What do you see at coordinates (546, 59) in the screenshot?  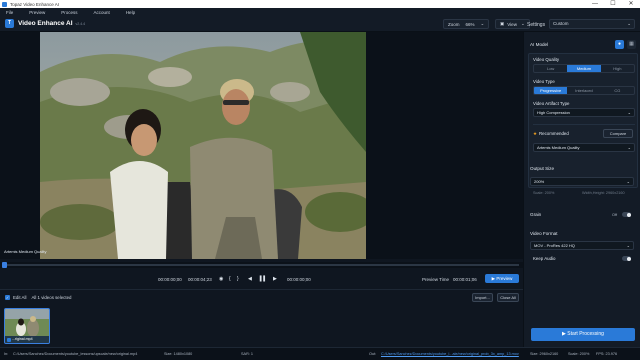 I see `video-quality-label: Video Quality` at bounding box center [546, 59].